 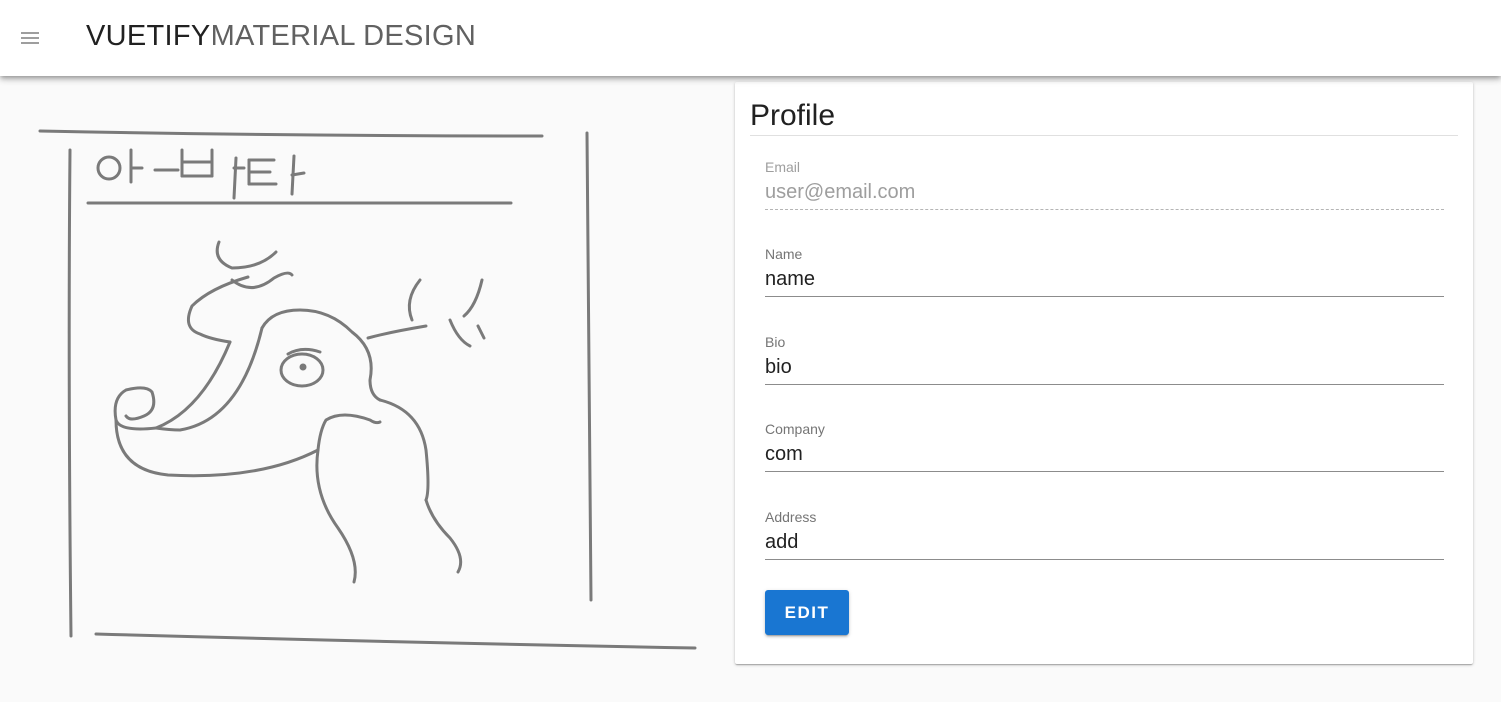 What do you see at coordinates (1104, 542) in the screenshot?
I see `address-input` at bounding box center [1104, 542].